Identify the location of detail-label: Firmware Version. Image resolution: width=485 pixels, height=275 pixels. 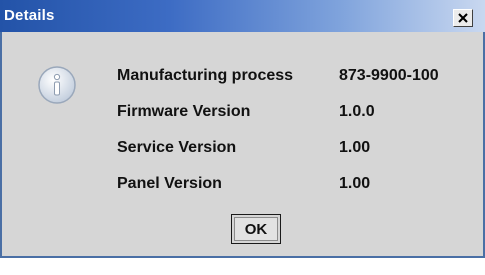
(184, 111).